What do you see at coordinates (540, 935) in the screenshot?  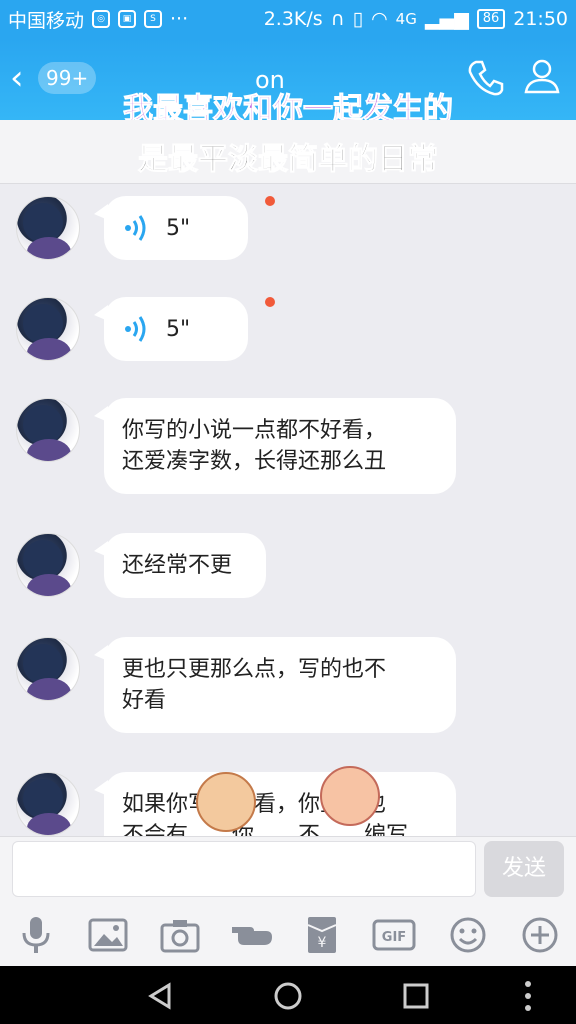 I see `plus-icon` at bounding box center [540, 935].